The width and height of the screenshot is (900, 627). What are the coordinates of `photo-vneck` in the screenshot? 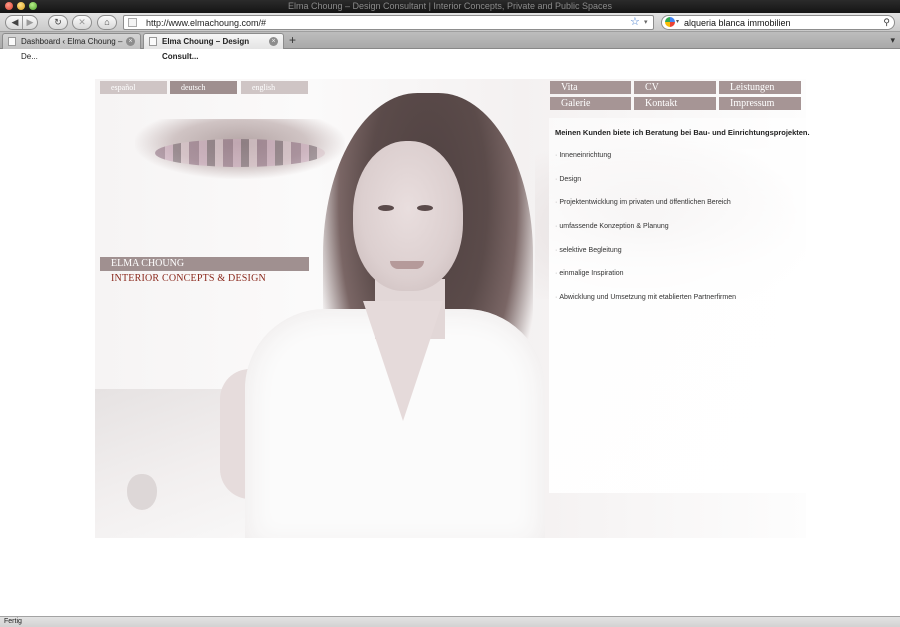 It's located at (403, 361).